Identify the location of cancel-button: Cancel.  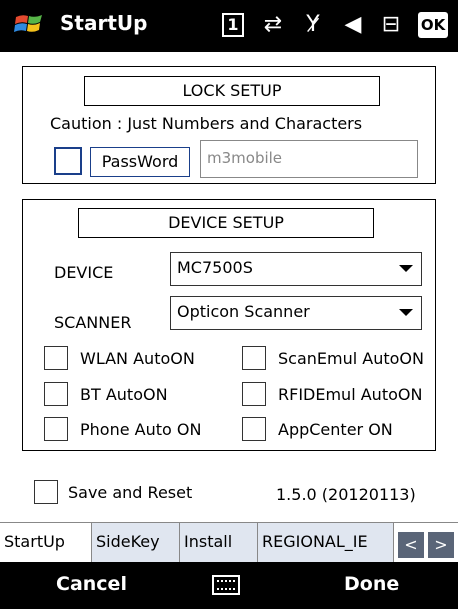
(91, 584).